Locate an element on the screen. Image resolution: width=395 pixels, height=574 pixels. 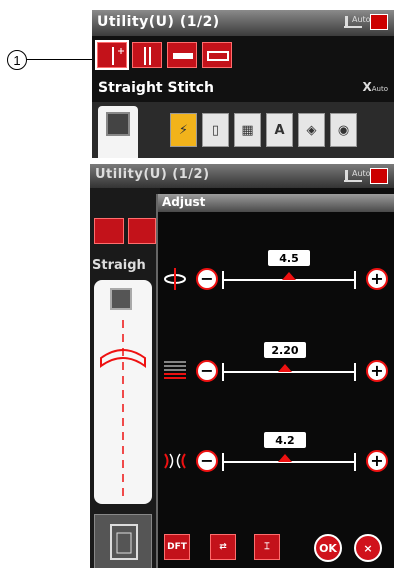
mirror-button: ⇄ is located at coordinates (223, 547).